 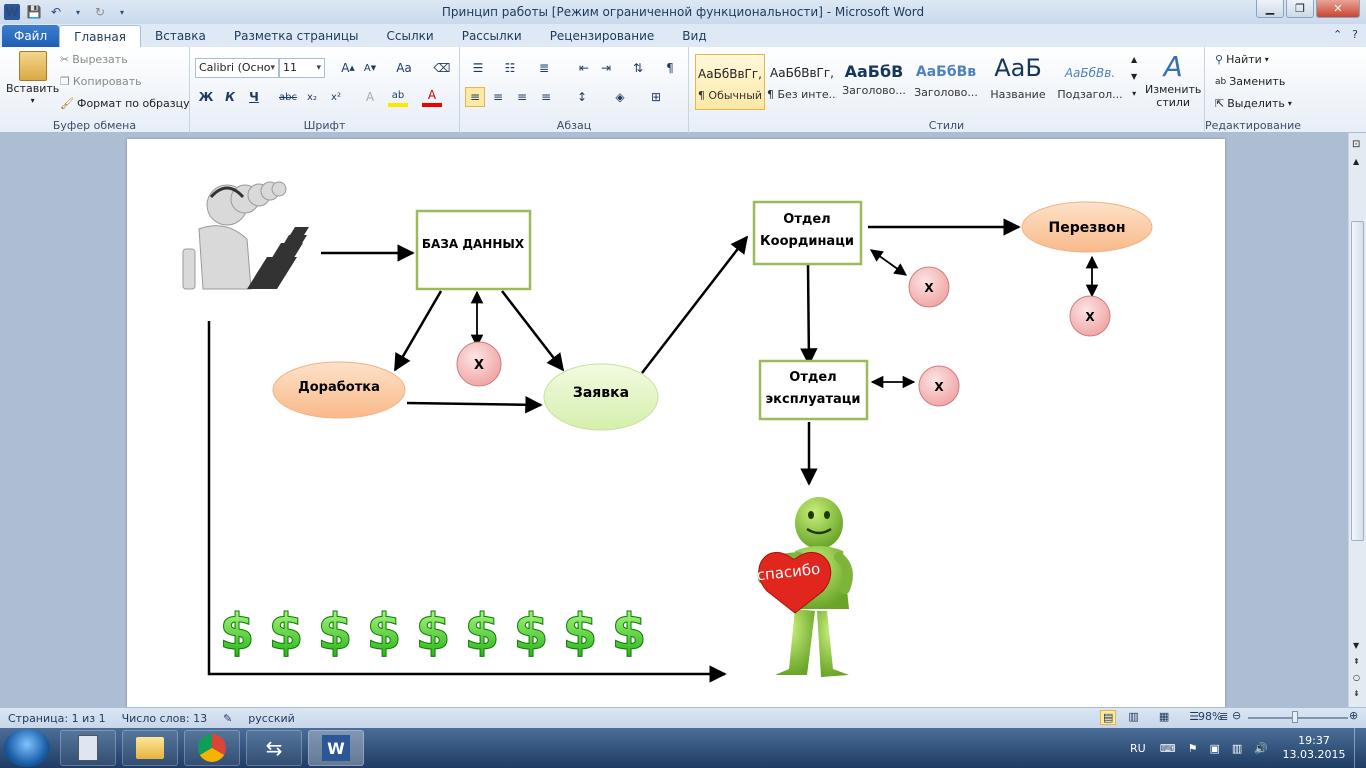 I want to click on increase-indent-icon: ⇥, so click(x=606, y=68).